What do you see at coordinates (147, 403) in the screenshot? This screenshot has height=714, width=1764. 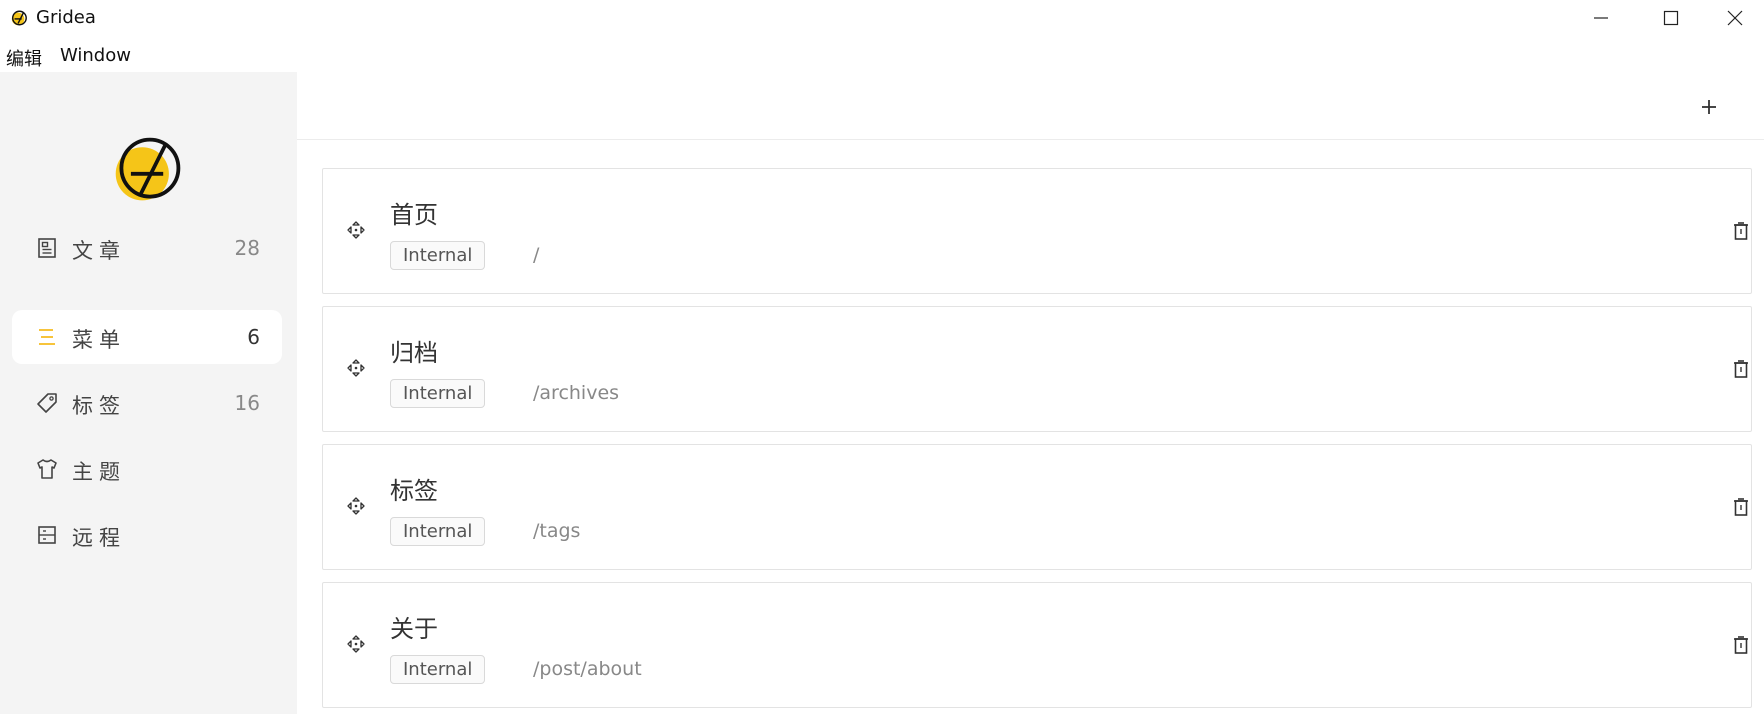 I see `sidebar-item-tags: 标签 16` at bounding box center [147, 403].